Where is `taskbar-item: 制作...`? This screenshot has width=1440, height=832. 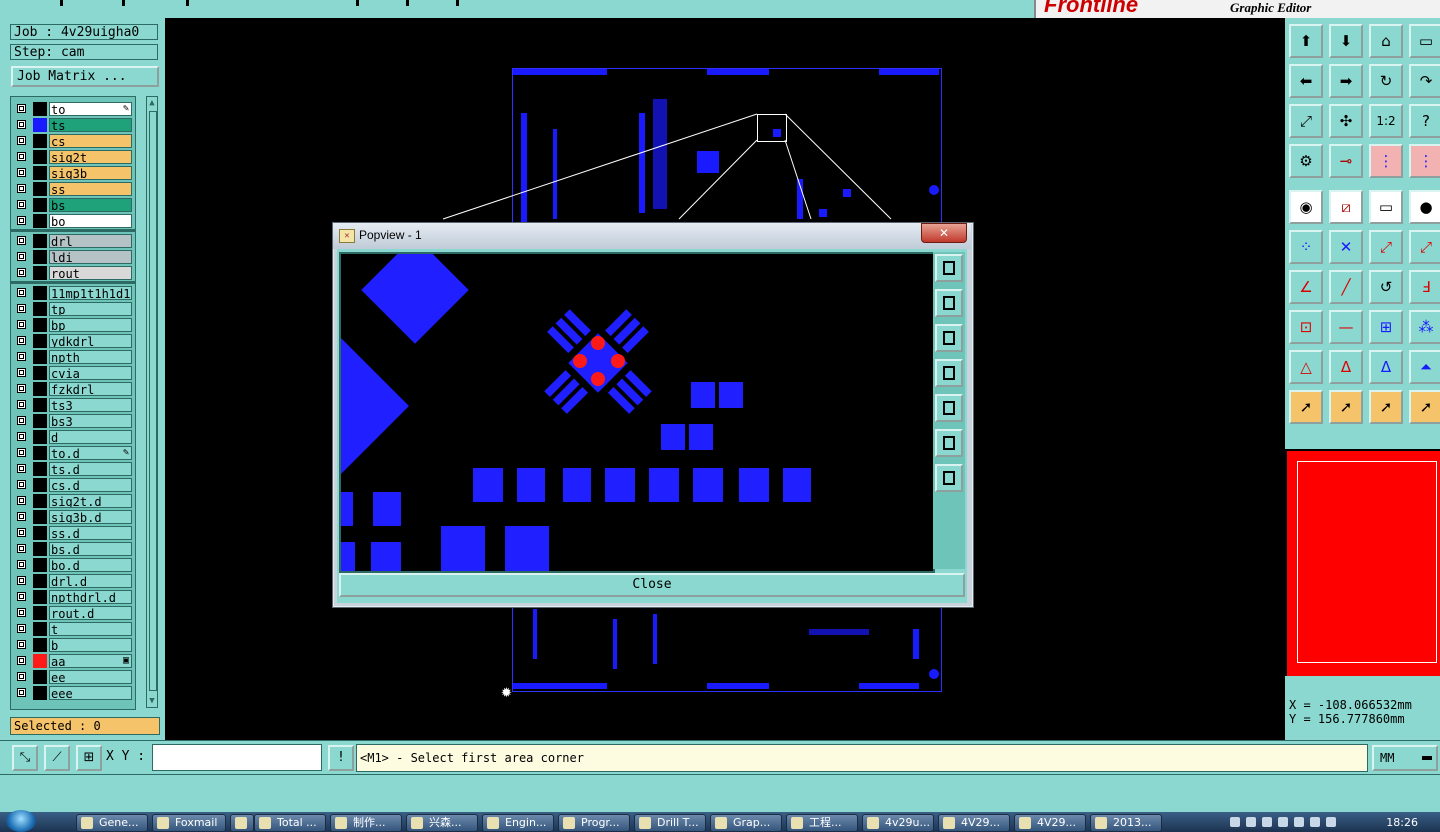 taskbar-item: 制作... is located at coordinates (366, 823).